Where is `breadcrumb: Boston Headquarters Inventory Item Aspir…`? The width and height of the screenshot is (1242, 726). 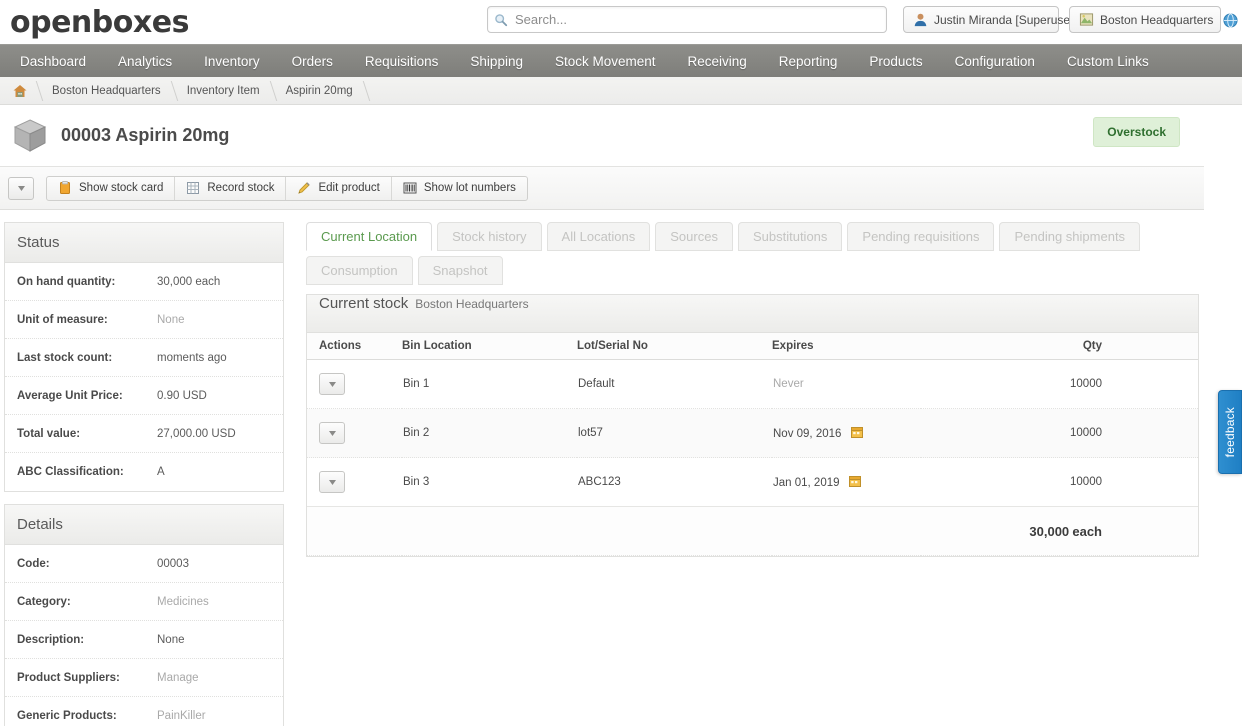
breadcrumb: Boston Headquarters Inventory Item Aspir… is located at coordinates (621, 91).